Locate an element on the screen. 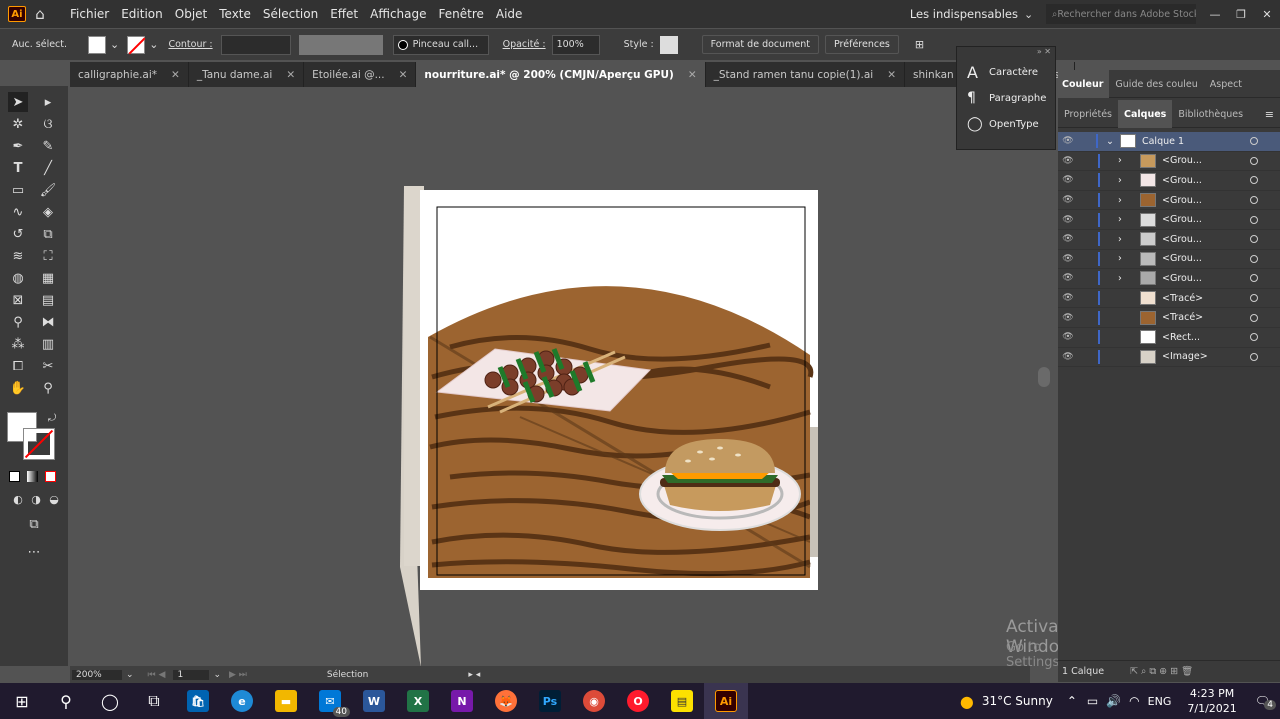 This screenshot has height=719, width=1280. document-tab: _Tanu dame.ai ✕ is located at coordinates (247, 74).